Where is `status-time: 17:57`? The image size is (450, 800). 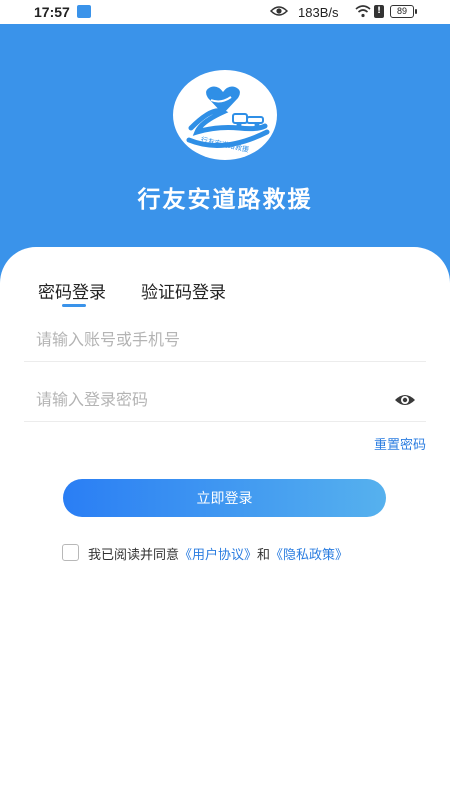 status-time: 17:57 is located at coordinates (52, 12).